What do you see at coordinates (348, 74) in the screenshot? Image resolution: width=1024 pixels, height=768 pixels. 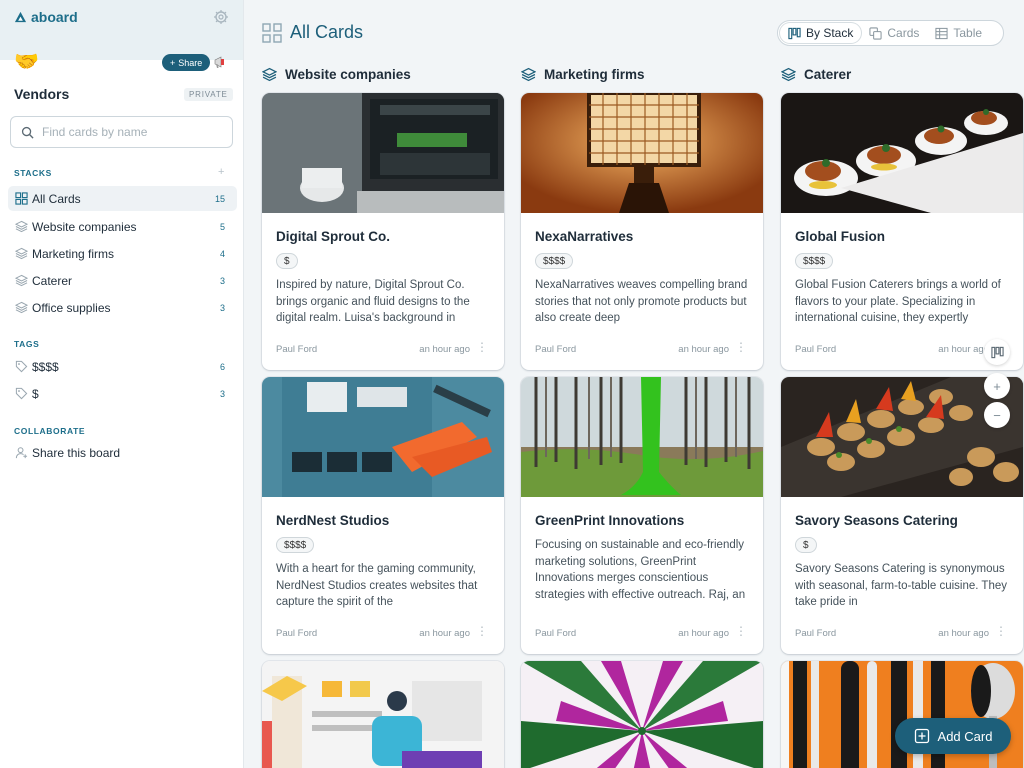 I see `column-title: Website companies` at bounding box center [348, 74].